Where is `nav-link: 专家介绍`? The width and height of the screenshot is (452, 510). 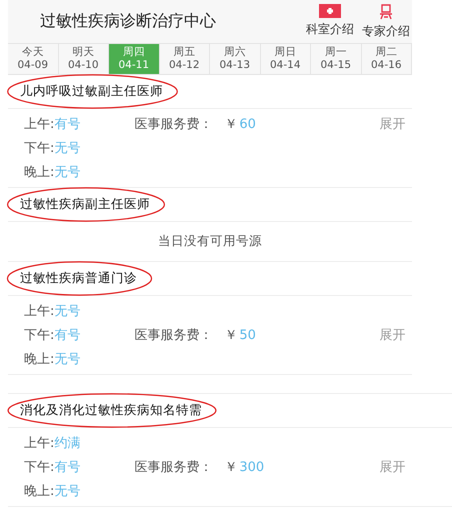 nav-link: 专家介绍 is located at coordinates (386, 22).